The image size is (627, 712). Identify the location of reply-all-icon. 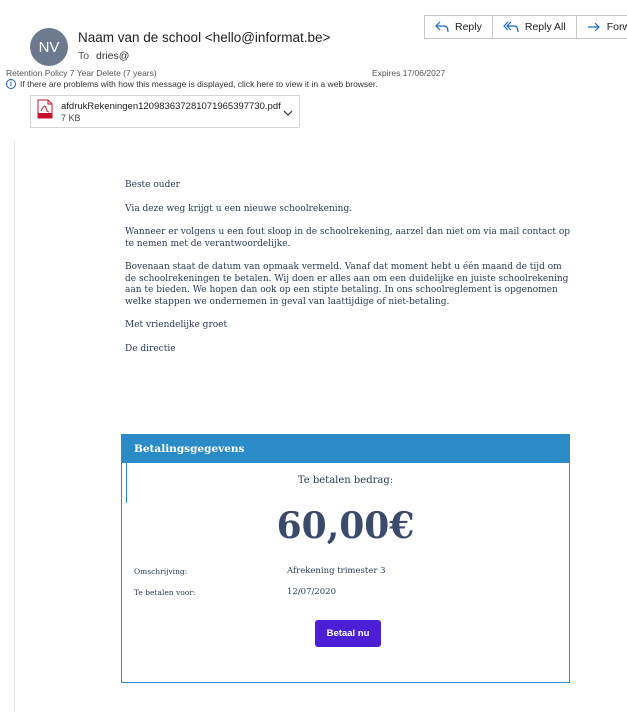
(511, 27).